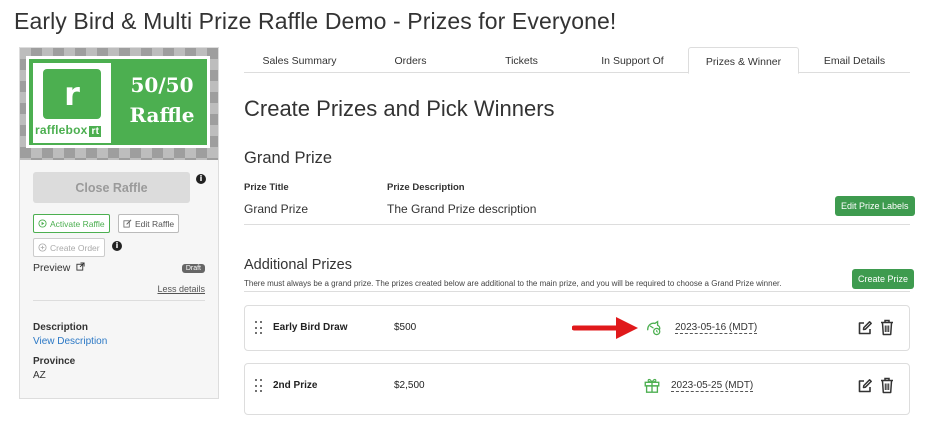 This screenshot has height=423, width=935. Describe the element at coordinates (162, 115) in the screenshot. I see `raffle-type-line2: Raffle` at that location.